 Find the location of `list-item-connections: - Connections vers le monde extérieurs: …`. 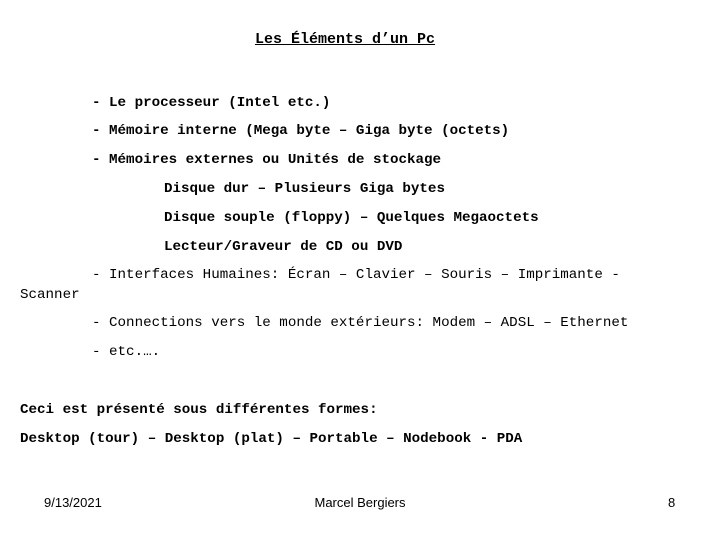

list-item-connections: - Connections vers le monde extérieurs: … is located at coordinates (360, 323).